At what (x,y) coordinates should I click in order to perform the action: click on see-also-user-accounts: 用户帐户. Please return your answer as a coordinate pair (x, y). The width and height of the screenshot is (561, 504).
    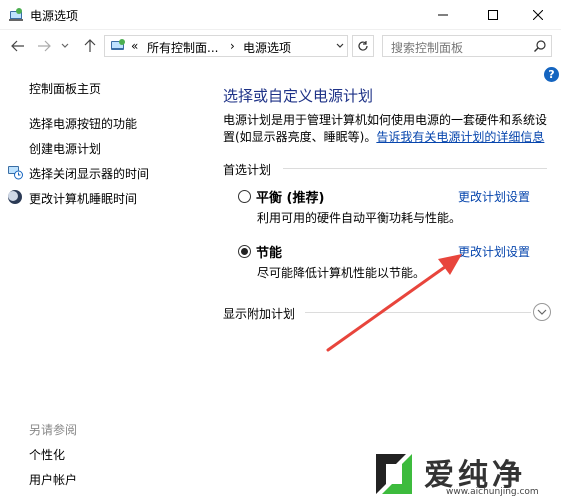
    Looking at the image, I should click on (53, 479).